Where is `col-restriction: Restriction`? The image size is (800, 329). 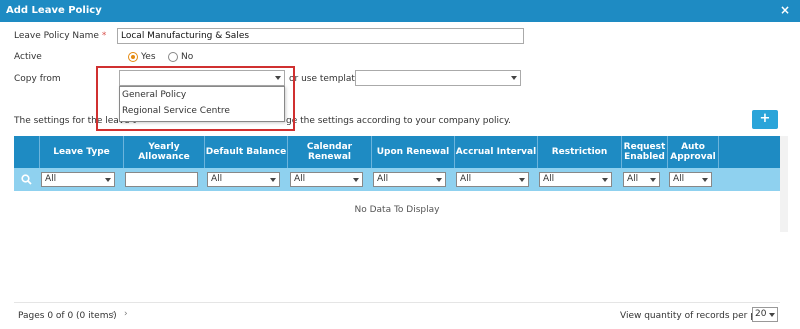 col-restriction: Restriction is located at coordinates (579, 152).